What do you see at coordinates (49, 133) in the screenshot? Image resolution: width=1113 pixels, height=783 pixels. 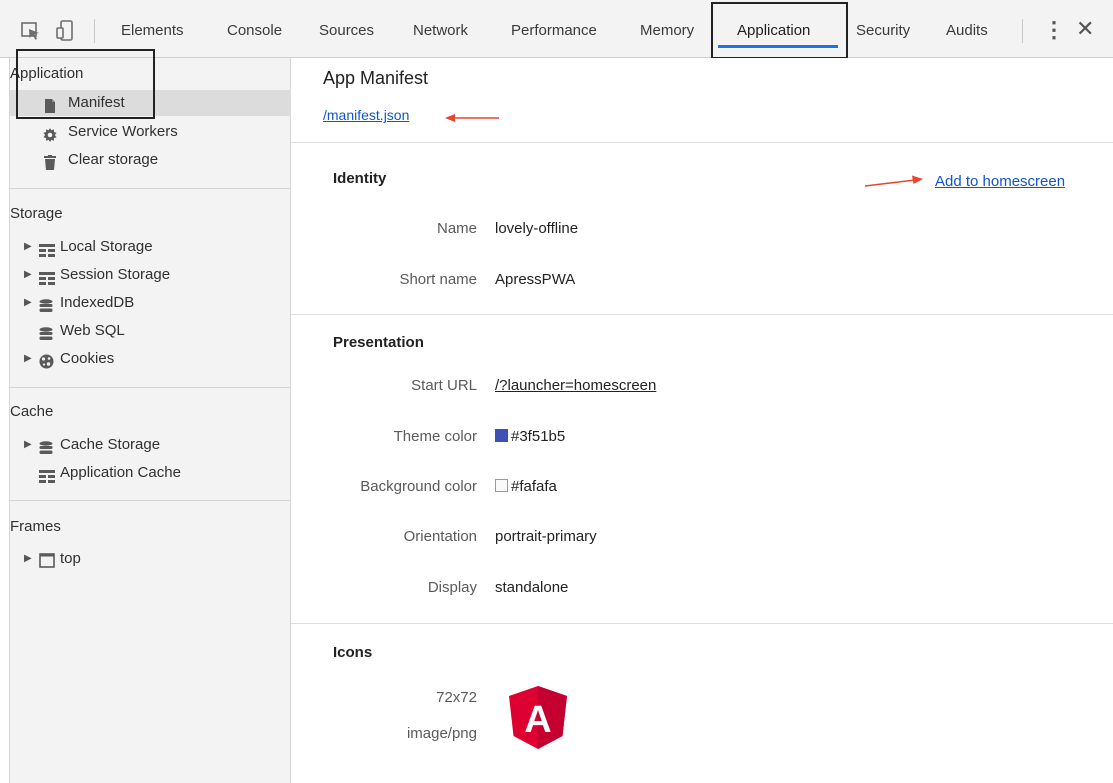 I see `gear-icon` at bounding box center [49, 133].